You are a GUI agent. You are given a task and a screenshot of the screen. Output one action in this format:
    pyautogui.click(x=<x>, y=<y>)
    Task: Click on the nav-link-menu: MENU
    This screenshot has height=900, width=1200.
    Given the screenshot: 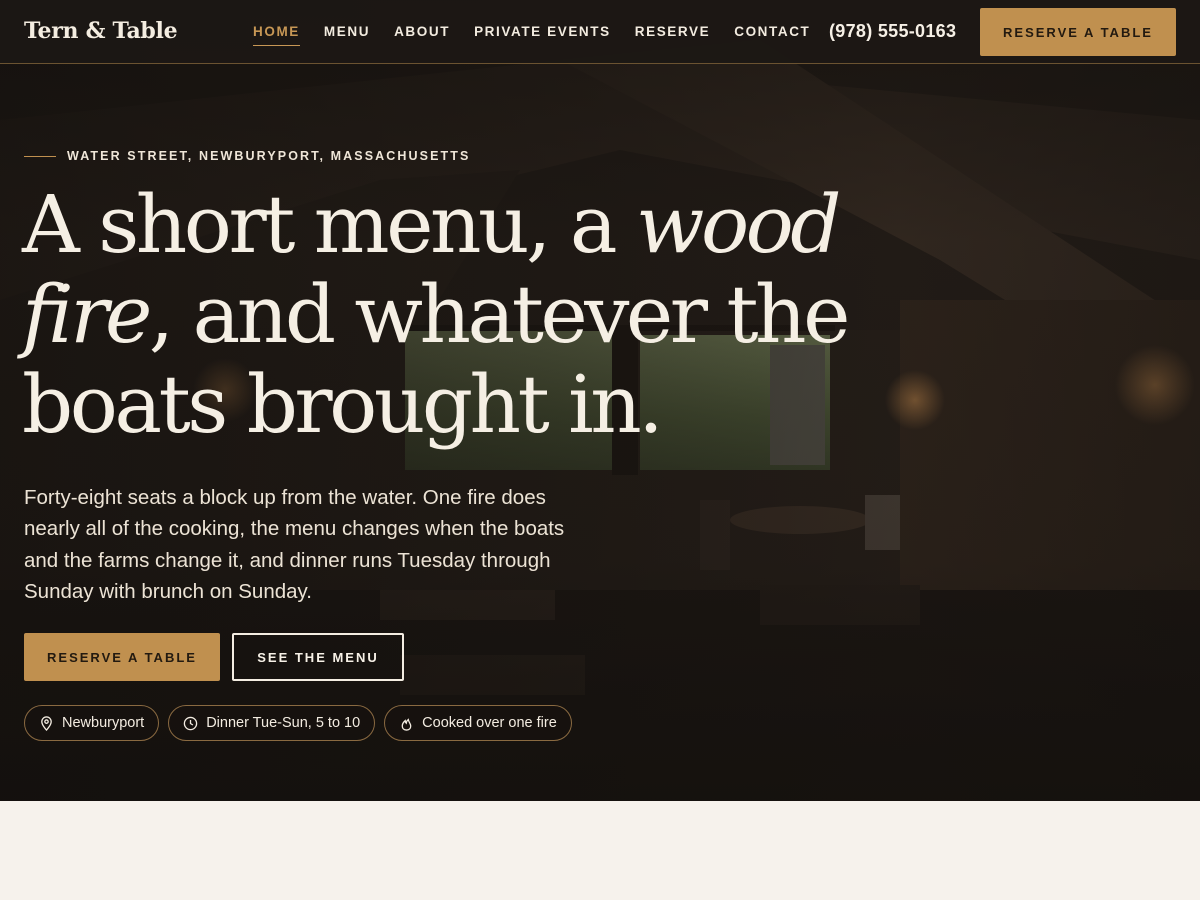 What is the action you would take?
    pyautogui.click(x=347, y=35)
    